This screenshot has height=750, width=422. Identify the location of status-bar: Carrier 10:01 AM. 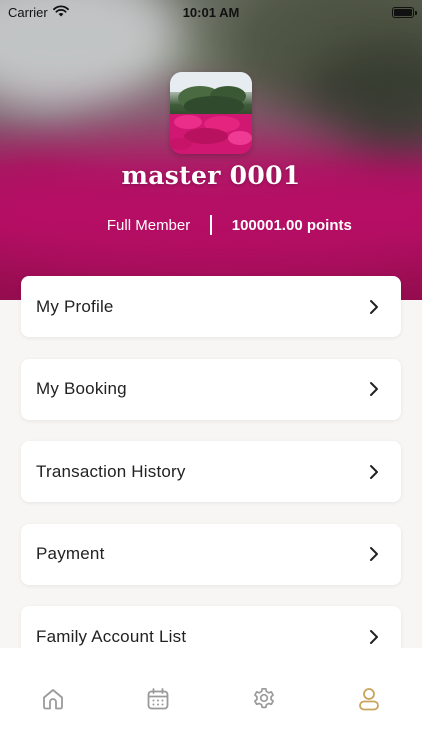
(211, 12).